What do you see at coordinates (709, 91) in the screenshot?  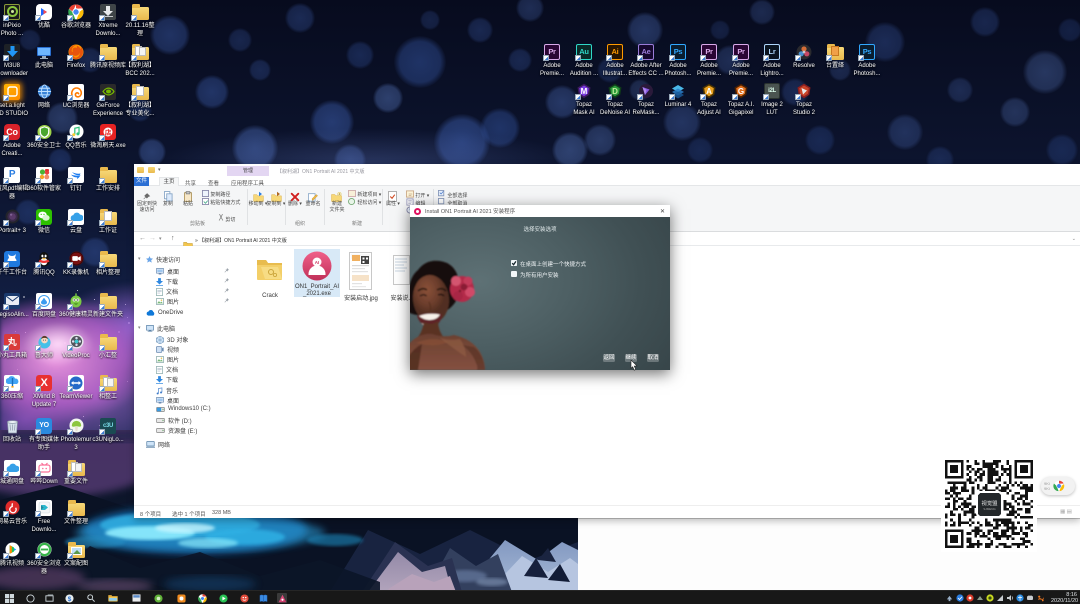 I see `svg-text: A` at bounding box center [709, 91].